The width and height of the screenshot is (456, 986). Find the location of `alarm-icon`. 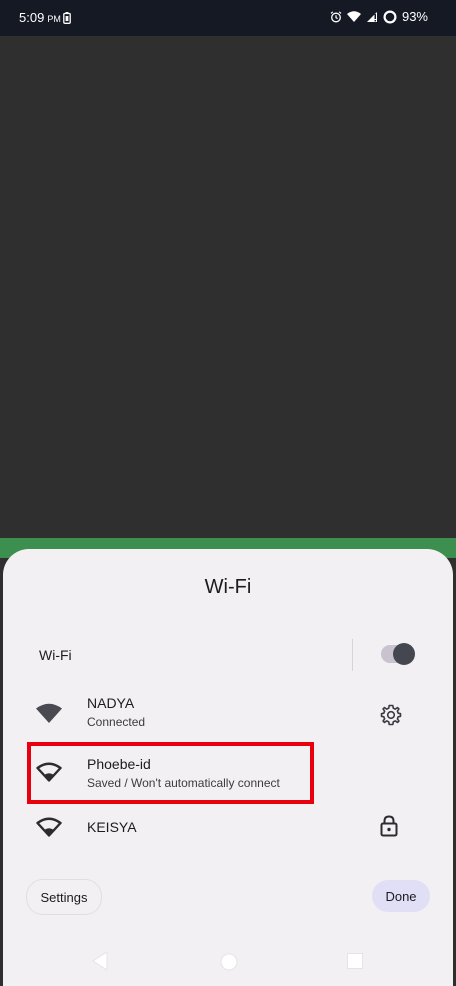

alarm-icon is located at coordinates (336, 16).